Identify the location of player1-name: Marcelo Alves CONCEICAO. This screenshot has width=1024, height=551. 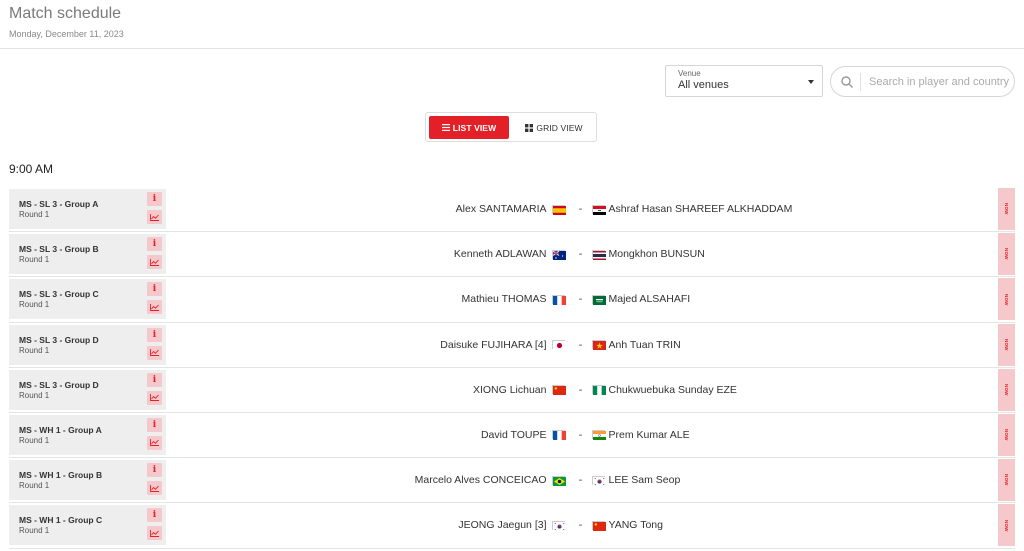
(481, 480).